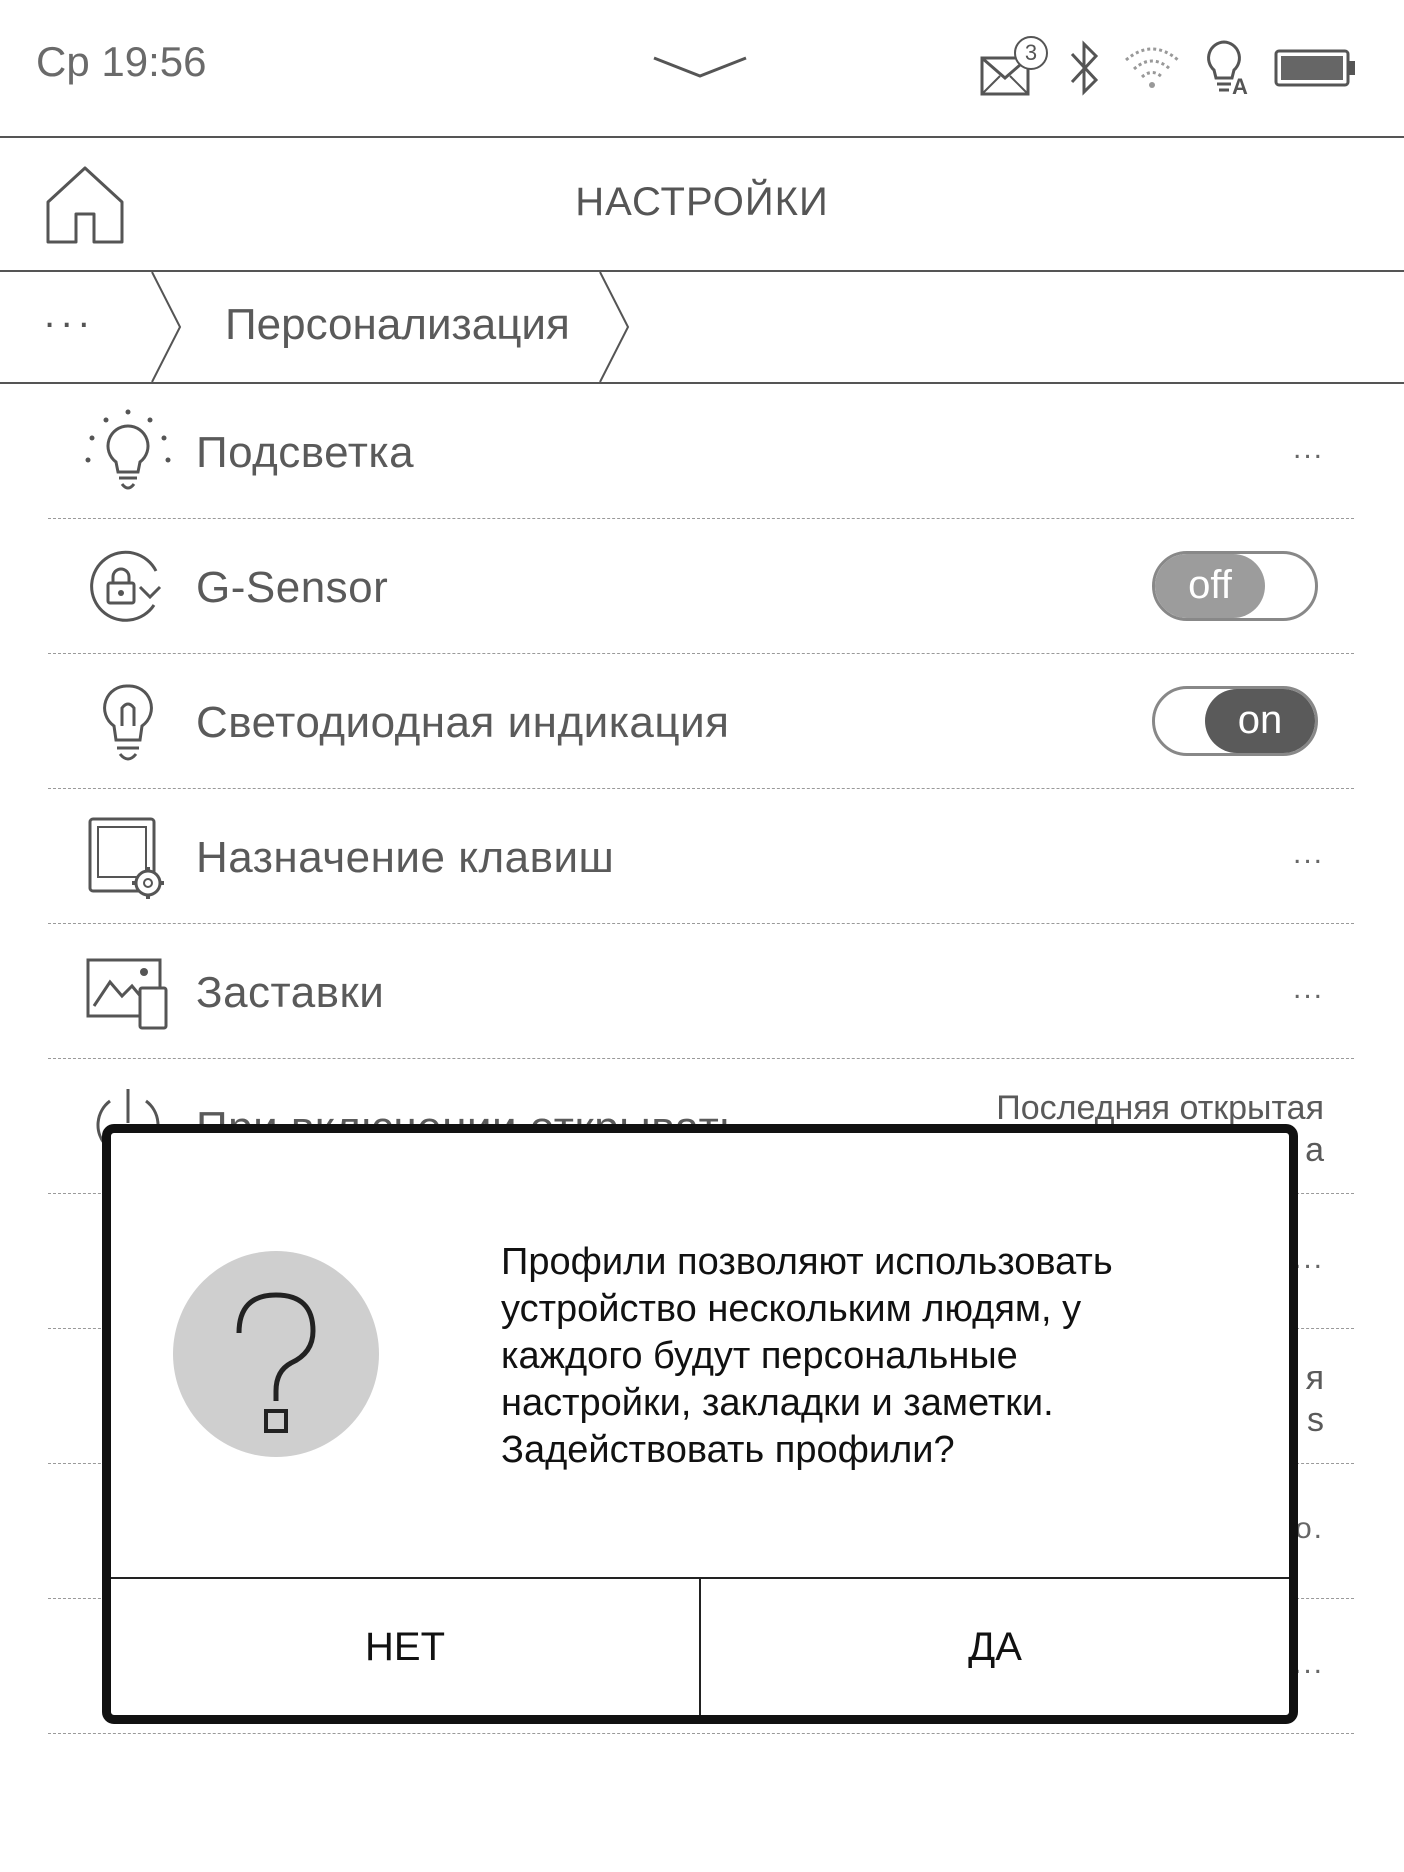 The image size is (1404, 1872). Describe the element at coordinates (126, 858) in the screenshot. I see `key-mapping-icon` at that location.